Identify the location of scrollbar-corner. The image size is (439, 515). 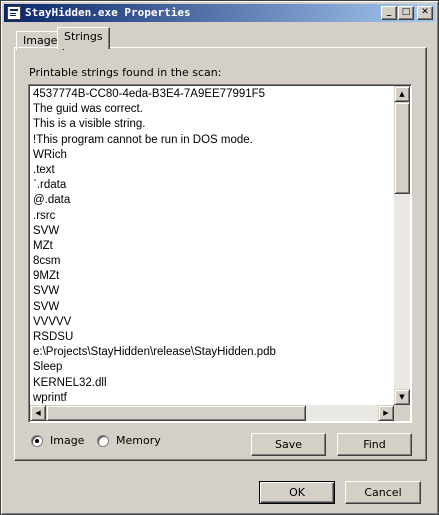
(402, 413).